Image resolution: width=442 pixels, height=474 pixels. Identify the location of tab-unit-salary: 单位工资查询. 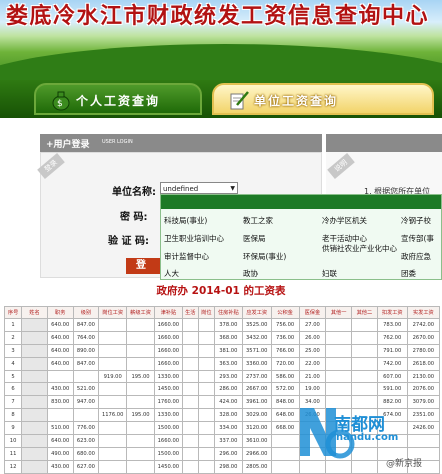
(323, 99).